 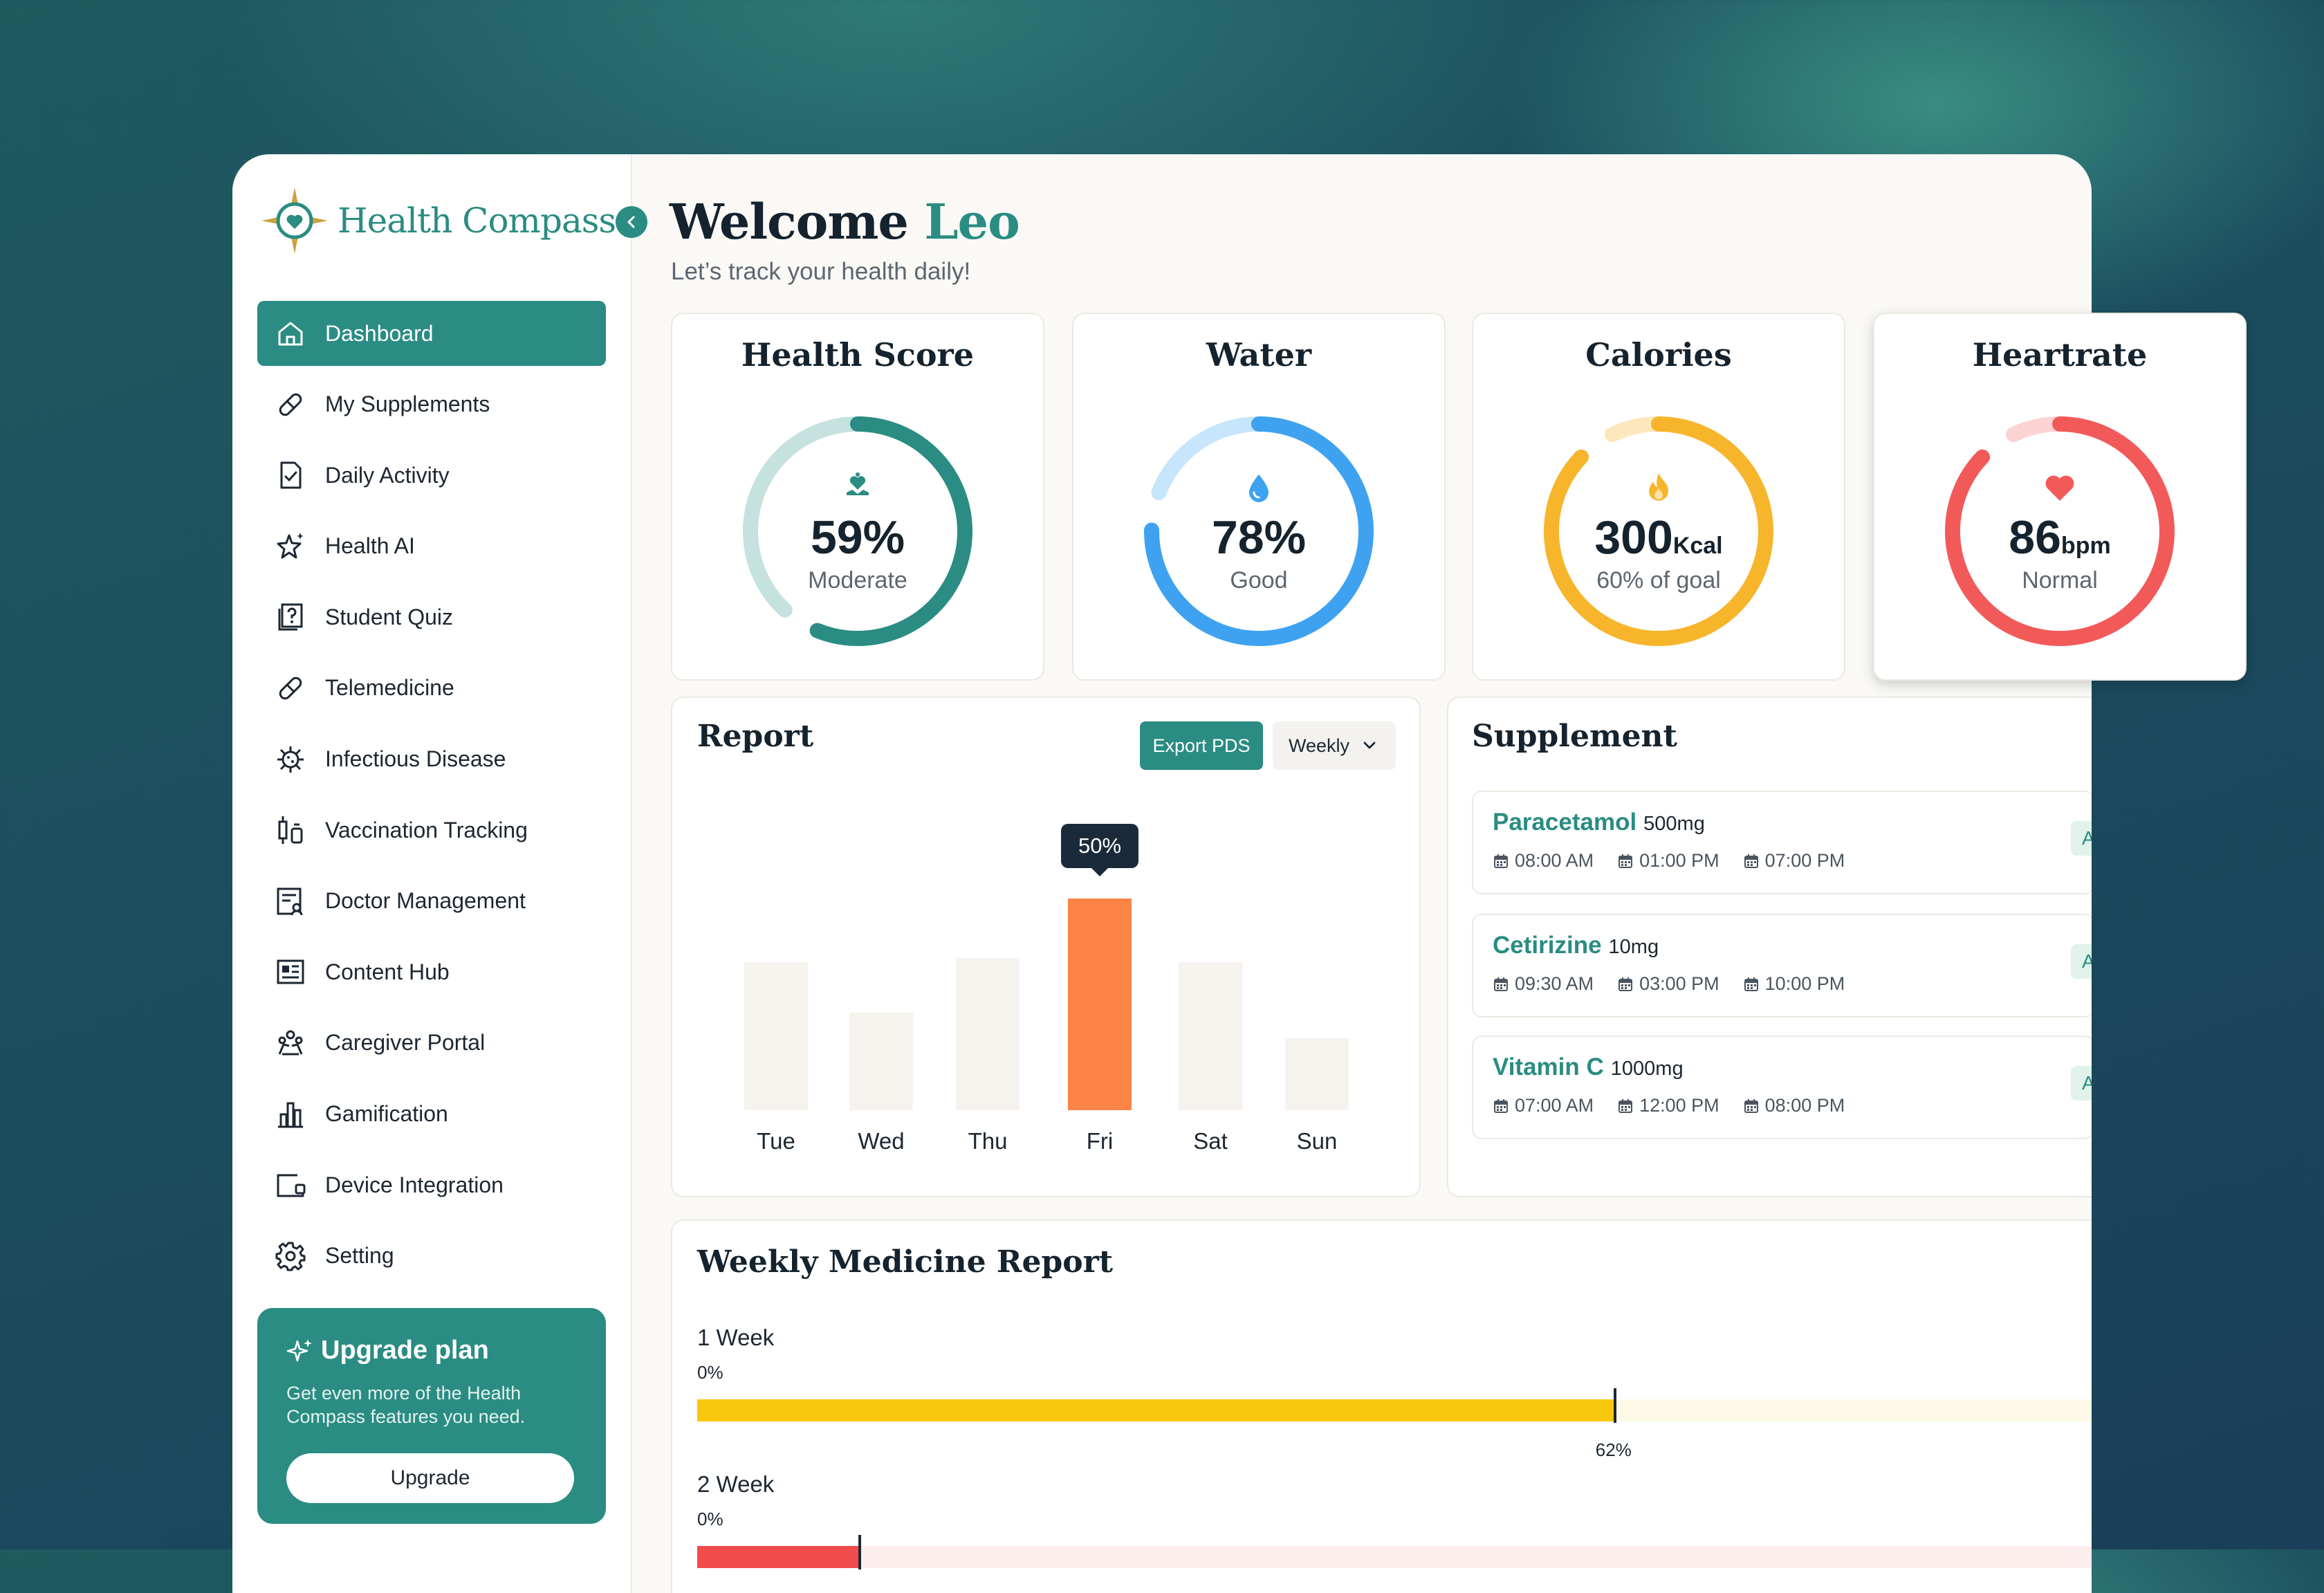 I want to click on sidebar-item-caregiver-portal: Caregiver Portal, so click(x=431, y=1043).